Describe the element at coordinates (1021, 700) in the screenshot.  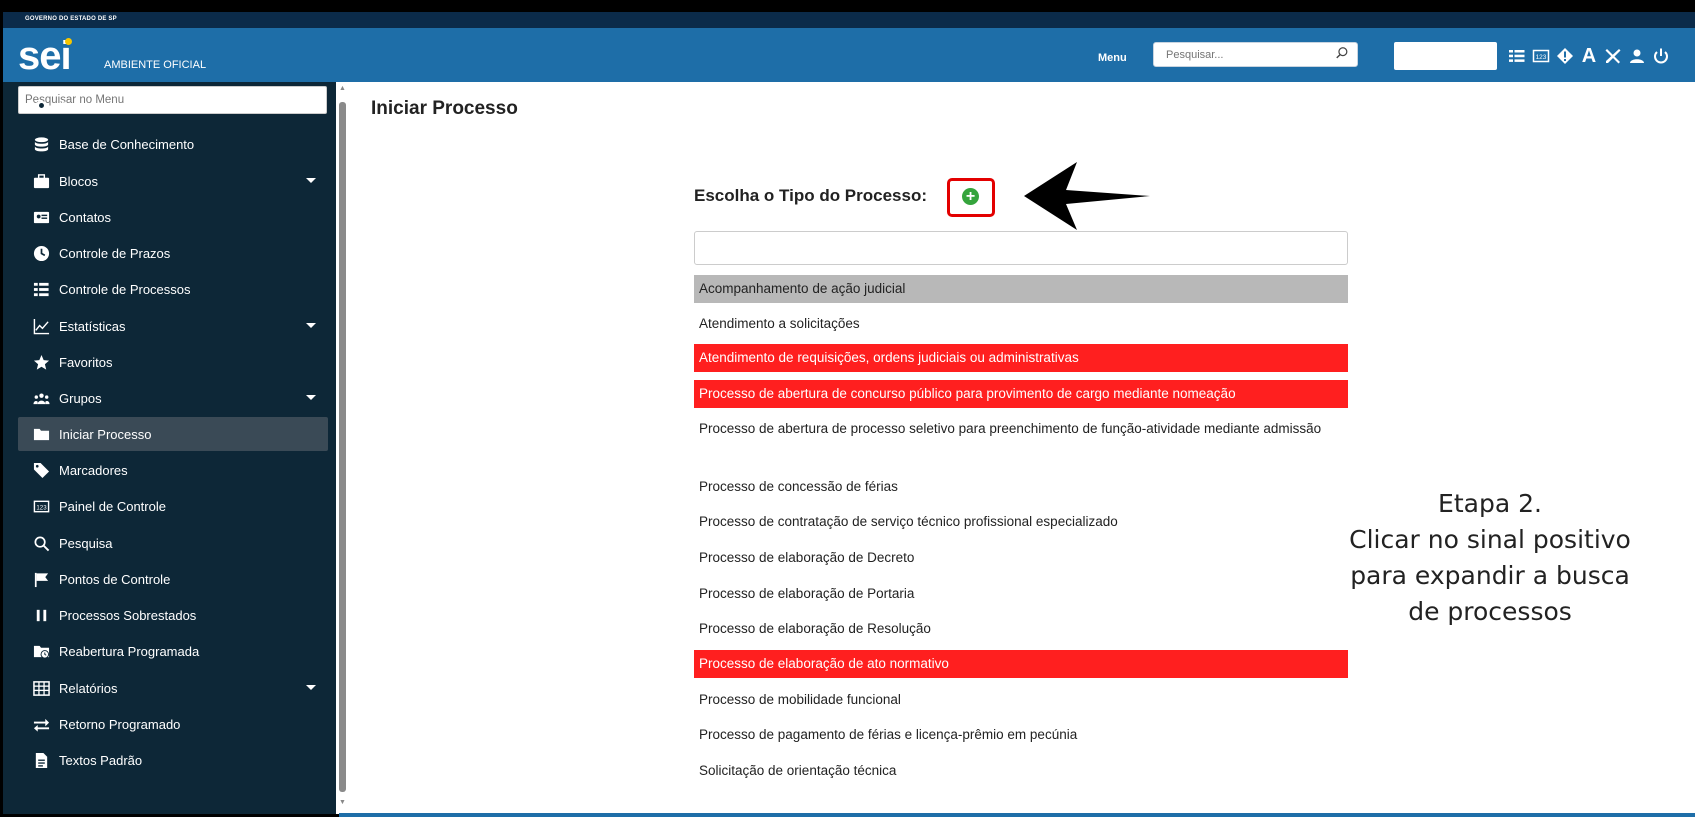
I see `process-type-option: Processo de mobilidade funcional` at that location.